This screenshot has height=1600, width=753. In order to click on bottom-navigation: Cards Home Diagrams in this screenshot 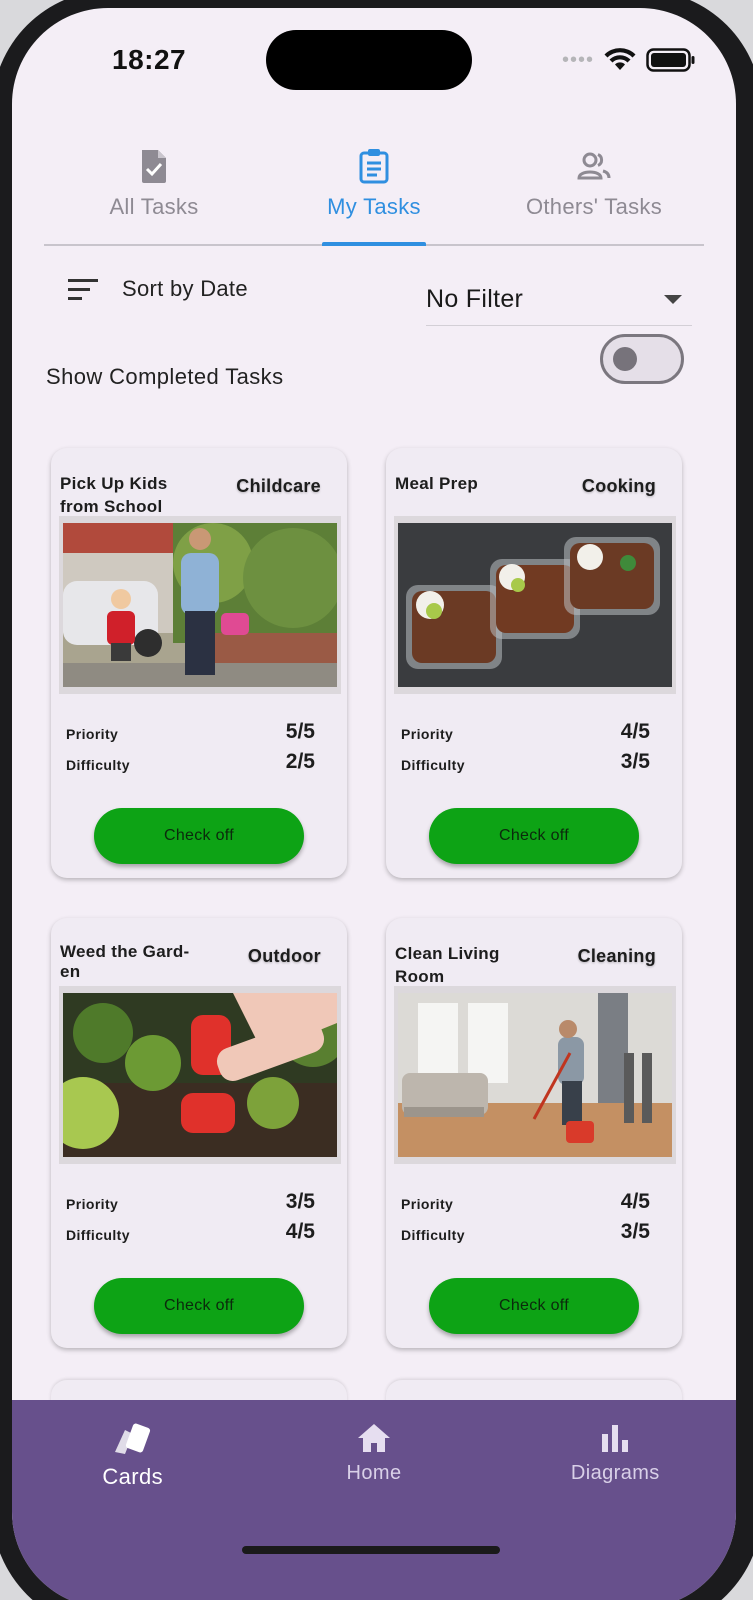, I will do `click(374, 1500)`.